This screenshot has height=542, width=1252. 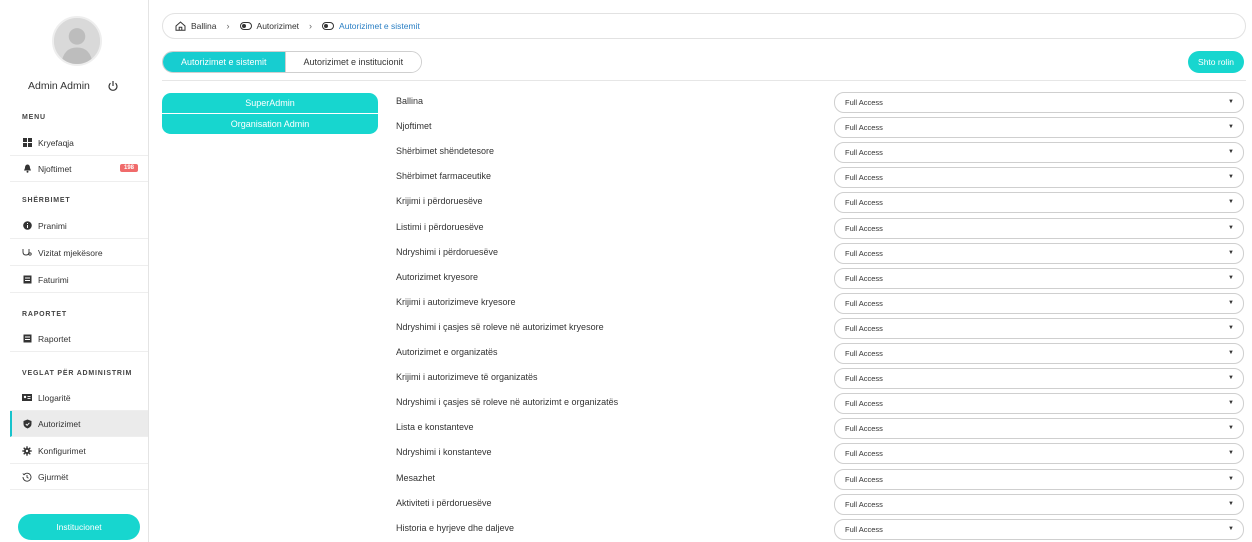 What do you see at coordinates (56, 142) in the screenshot?
I see `sidebar-item-label: Kryefaqja` at bounding box center [56, 142].